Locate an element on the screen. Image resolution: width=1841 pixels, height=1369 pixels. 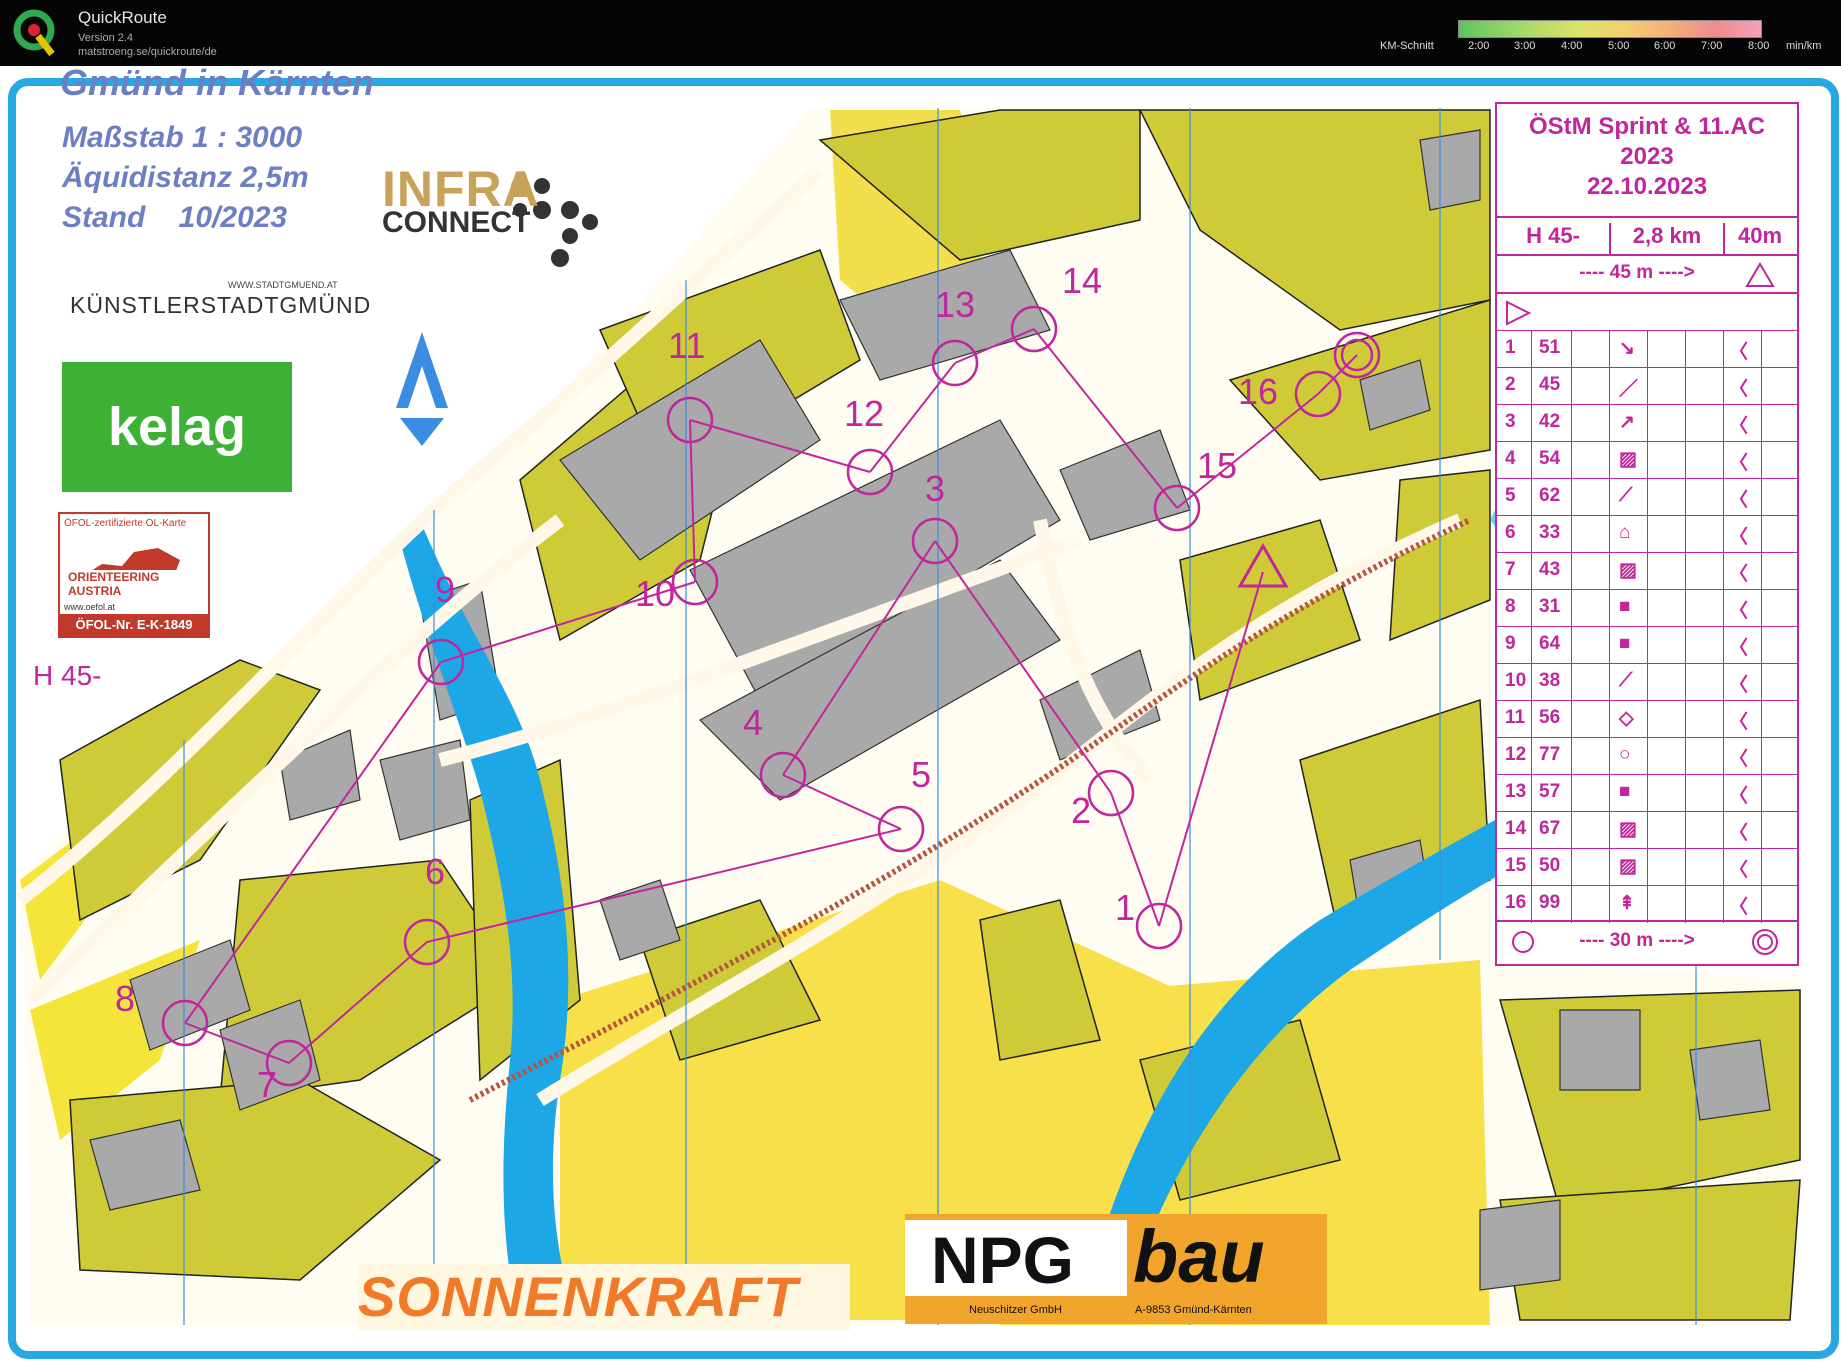
cd-course-row: H 45- 2,8 km 40m is located at coordinates (1647, 235).